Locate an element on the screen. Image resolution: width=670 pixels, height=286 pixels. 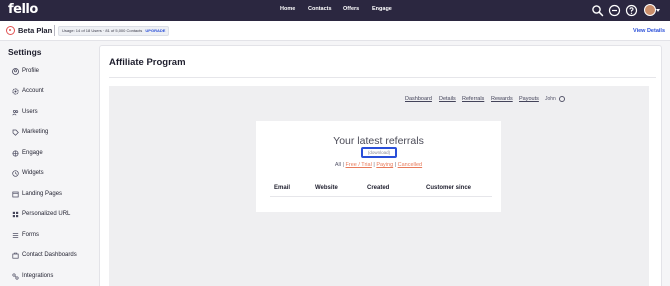
tab-payouts: Payouts is located at coordinates (529, 99).